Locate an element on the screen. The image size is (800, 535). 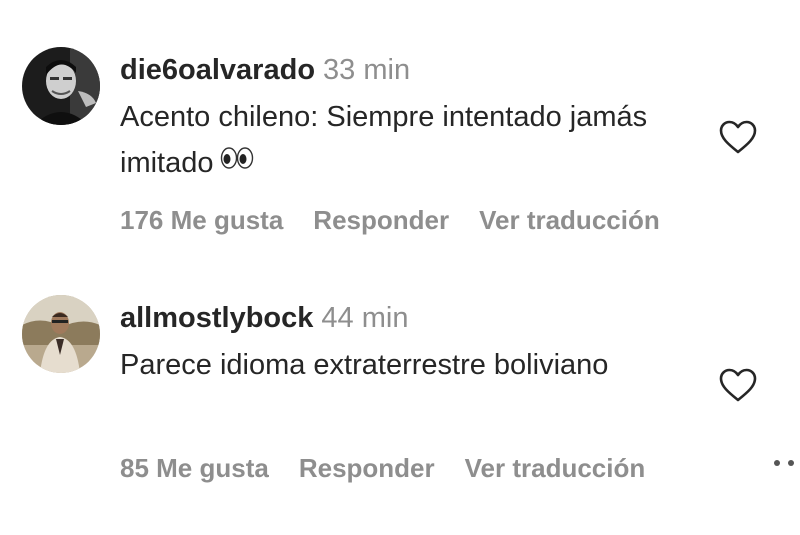
likes-count-link: 85 Me gusta is located at coordinates (194, 468).